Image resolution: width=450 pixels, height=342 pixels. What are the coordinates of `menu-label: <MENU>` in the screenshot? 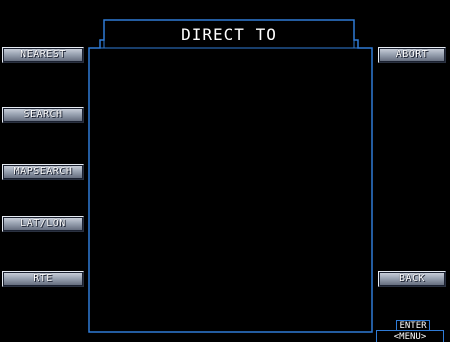 It's located at (410, 336).